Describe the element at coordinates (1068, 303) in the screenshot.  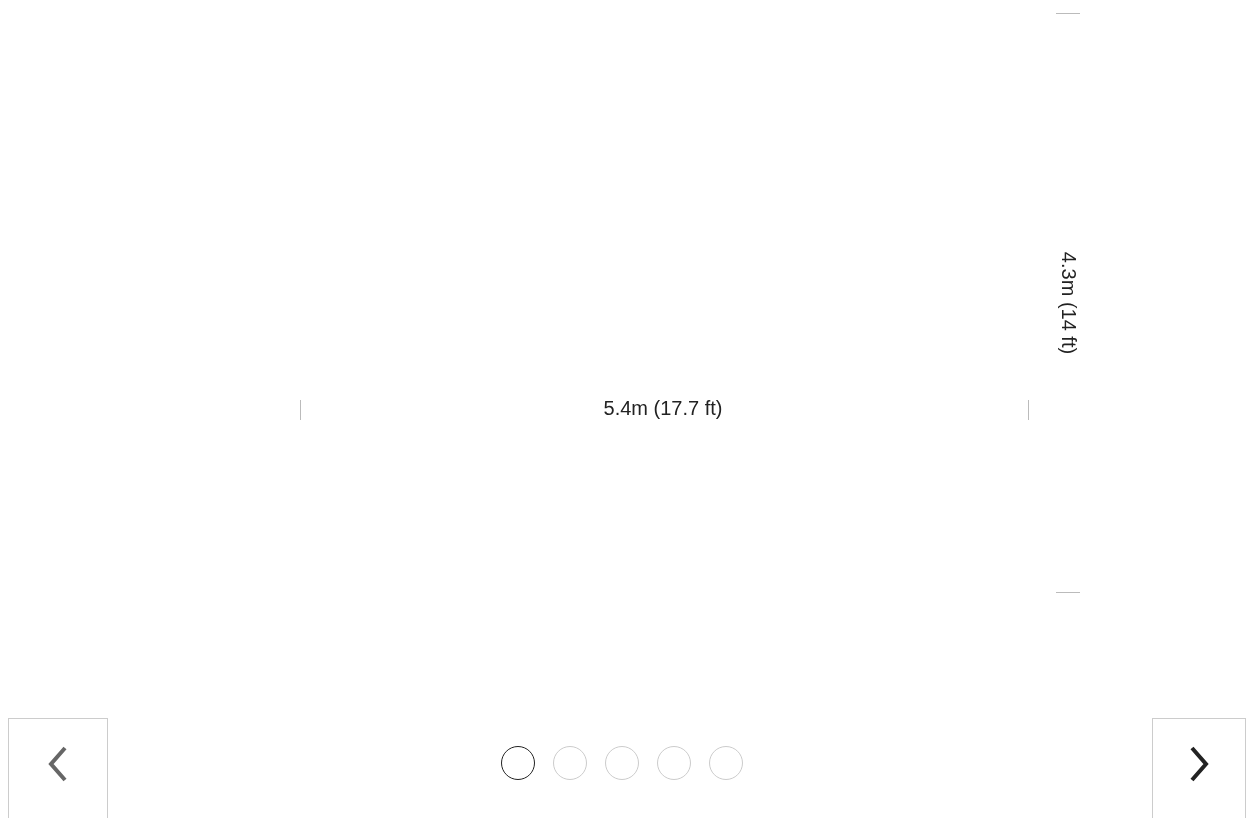
I see `height-dimension-label: 4.3m (14 ft)` at that location.